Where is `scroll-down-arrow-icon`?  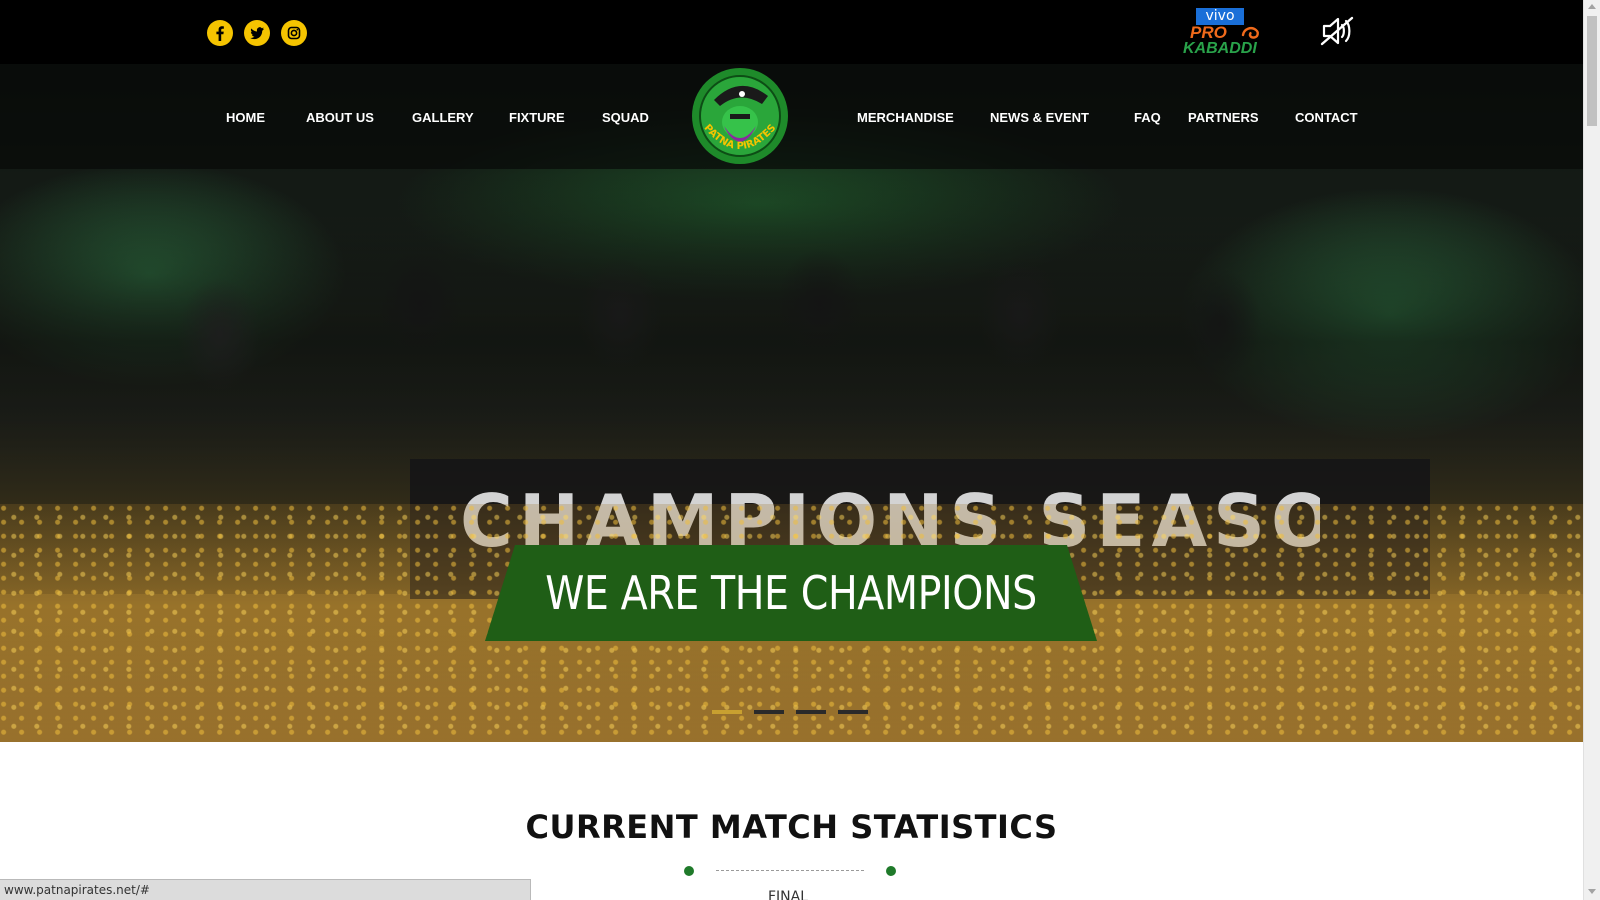
scroll-down-arrow-icon is located at coordinates (1592, 891).